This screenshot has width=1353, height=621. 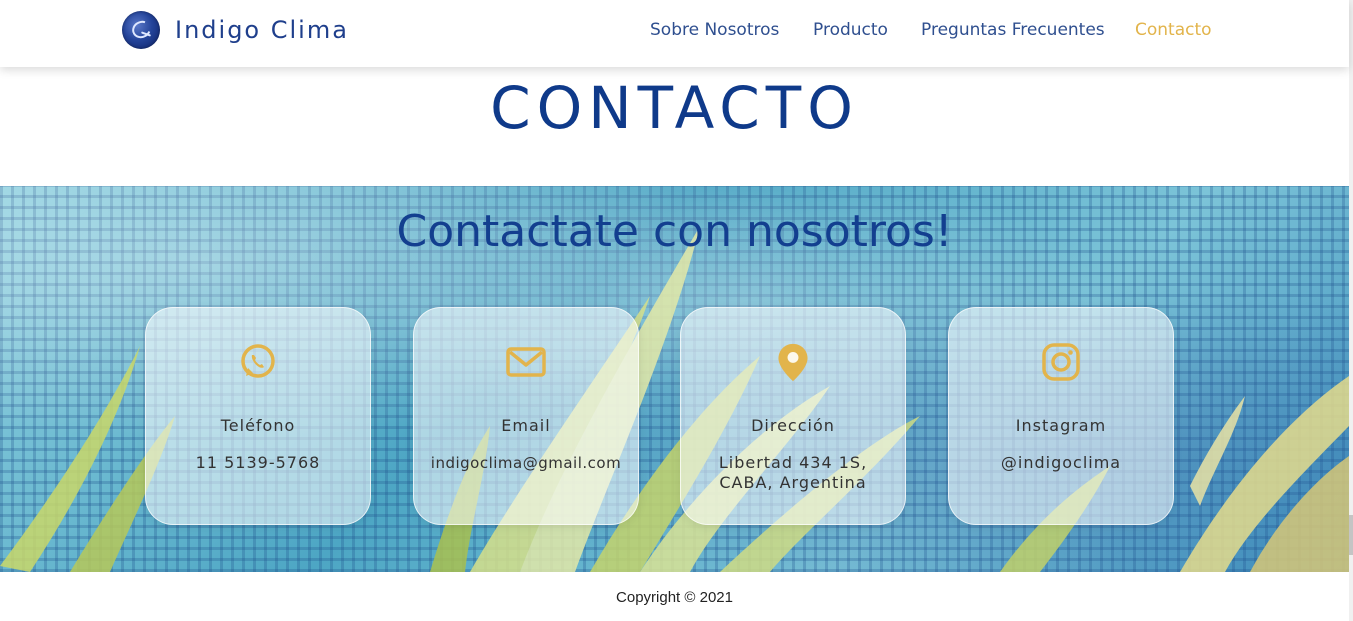 I want to click on copyright-text: Copyright © 2021, so click(x=674, y=597).